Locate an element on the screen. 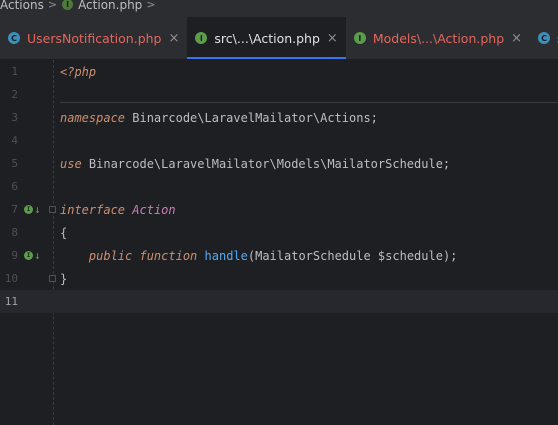 Image resolution: width=558 pixels, height=425 pixels. code-token: handle is located at coordinates (226, 255).